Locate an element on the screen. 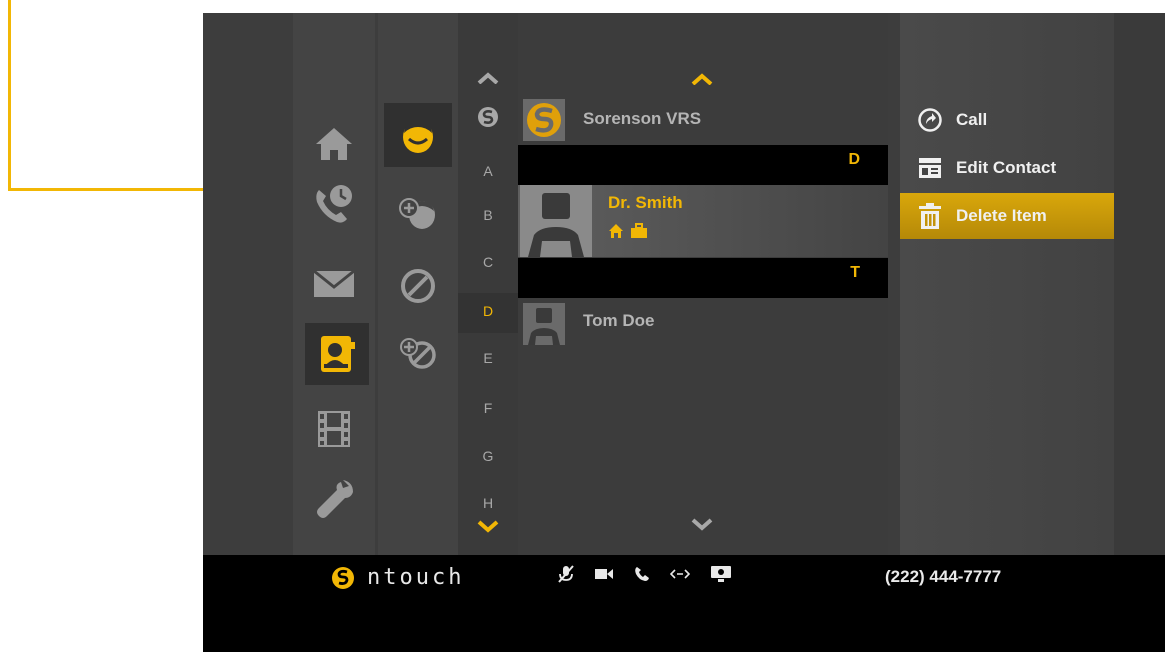 The width and height of the screenshot is (1165, 652). menu-edit-contact: Edit Contact is located at coordinates (1007, 168).